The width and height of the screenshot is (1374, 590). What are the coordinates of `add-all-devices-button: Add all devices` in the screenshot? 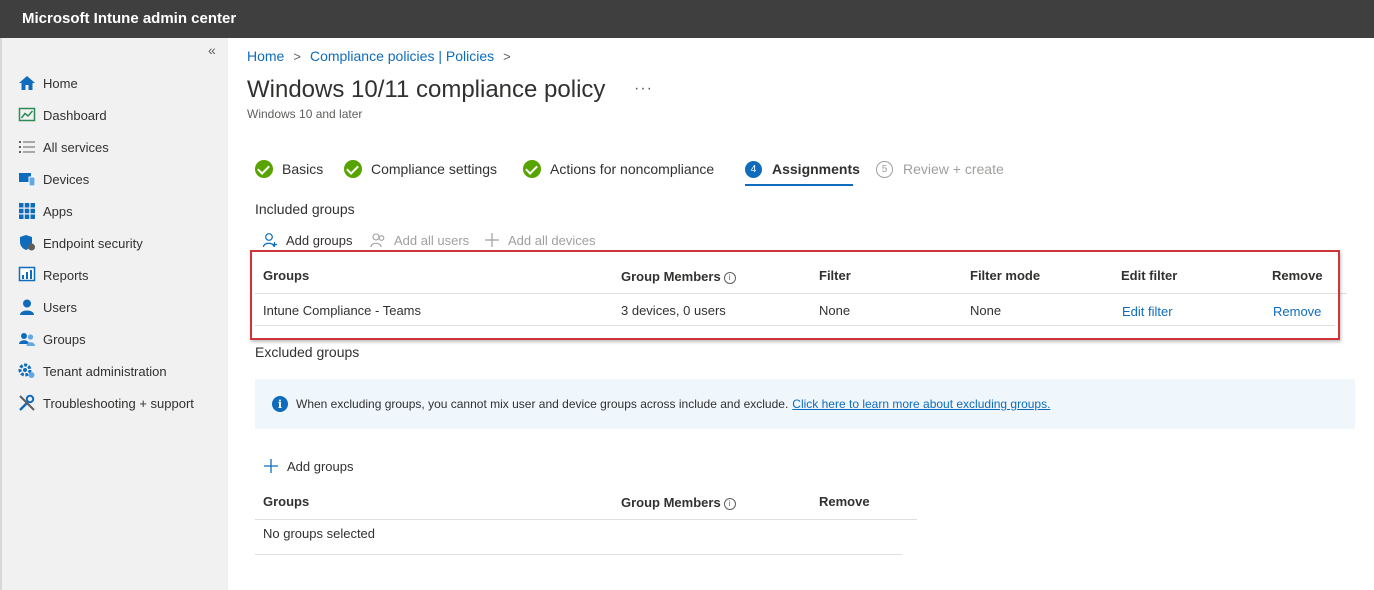 It's located at (539, 240).